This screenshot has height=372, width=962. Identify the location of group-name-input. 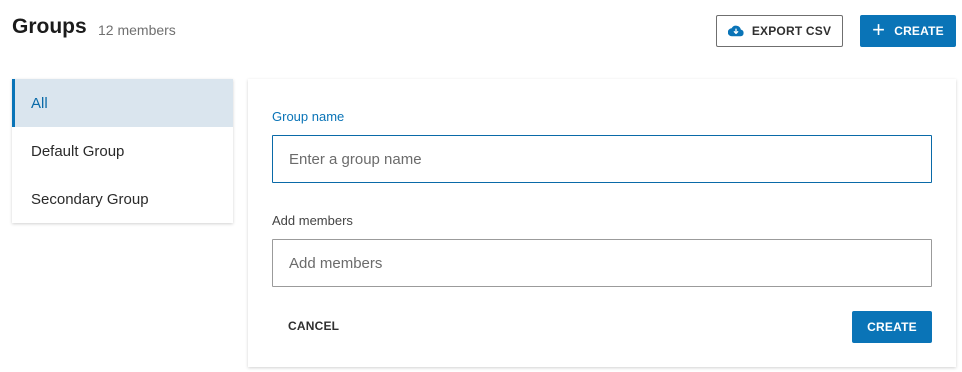
(602, 159).